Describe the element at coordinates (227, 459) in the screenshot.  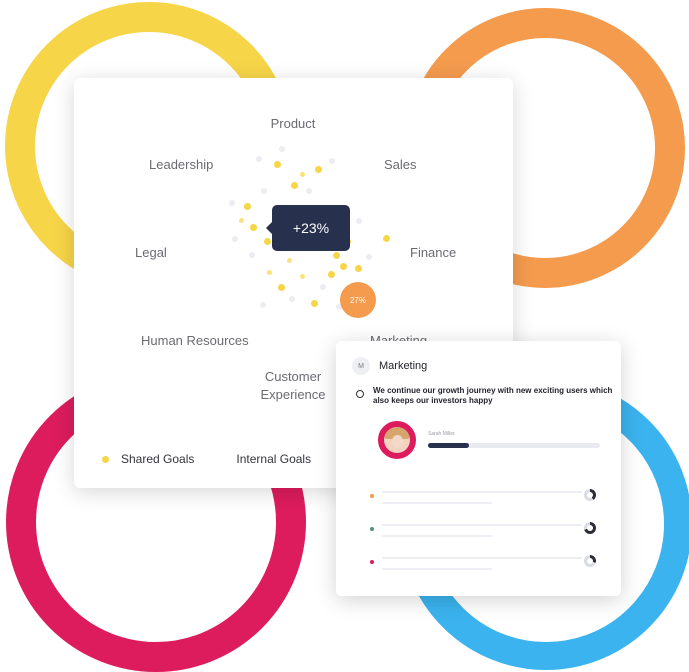
I see `legend: Shared Goals Internal Goals` at that location.